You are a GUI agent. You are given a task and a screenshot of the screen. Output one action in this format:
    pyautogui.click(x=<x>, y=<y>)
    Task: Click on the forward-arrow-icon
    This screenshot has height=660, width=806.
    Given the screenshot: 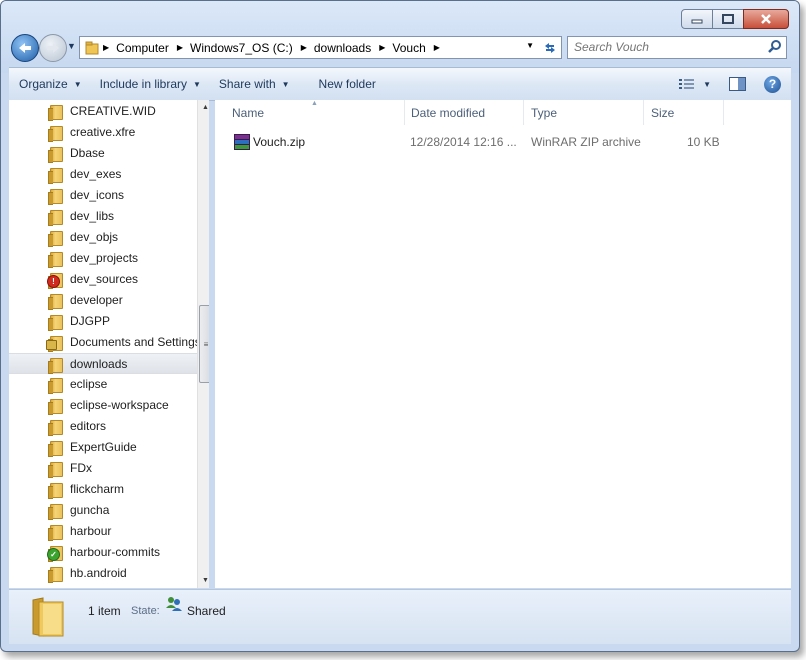 What is the action you would take?
    pyautogui.click(x=53, y=48)
    